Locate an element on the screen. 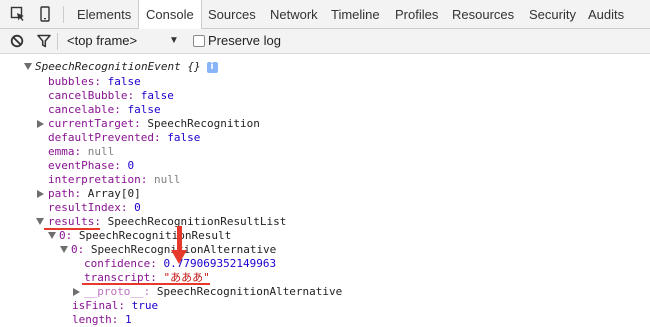 The width and height of the screenshot is (650, 327). tab-security: Security is located at coordinates (552, 14).